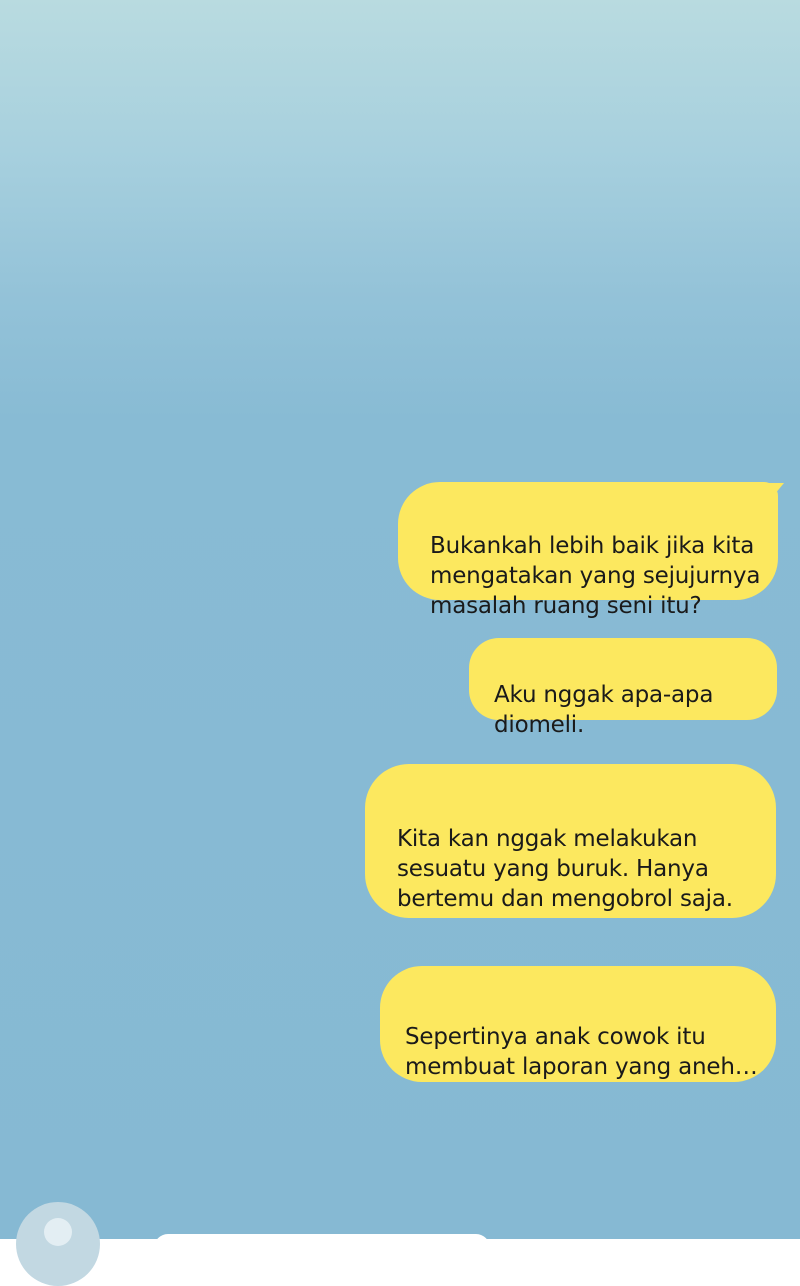 The height and width of the screenshot is (1286, 800). What do you see at coordinates (58, 1232) in the screenshot?
I see `avatar-head` at bounding box center [58, 1232].